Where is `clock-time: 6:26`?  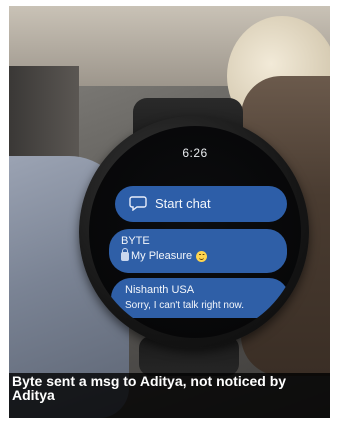
clock-time: 6:26 is located at coordinates (195, 153).